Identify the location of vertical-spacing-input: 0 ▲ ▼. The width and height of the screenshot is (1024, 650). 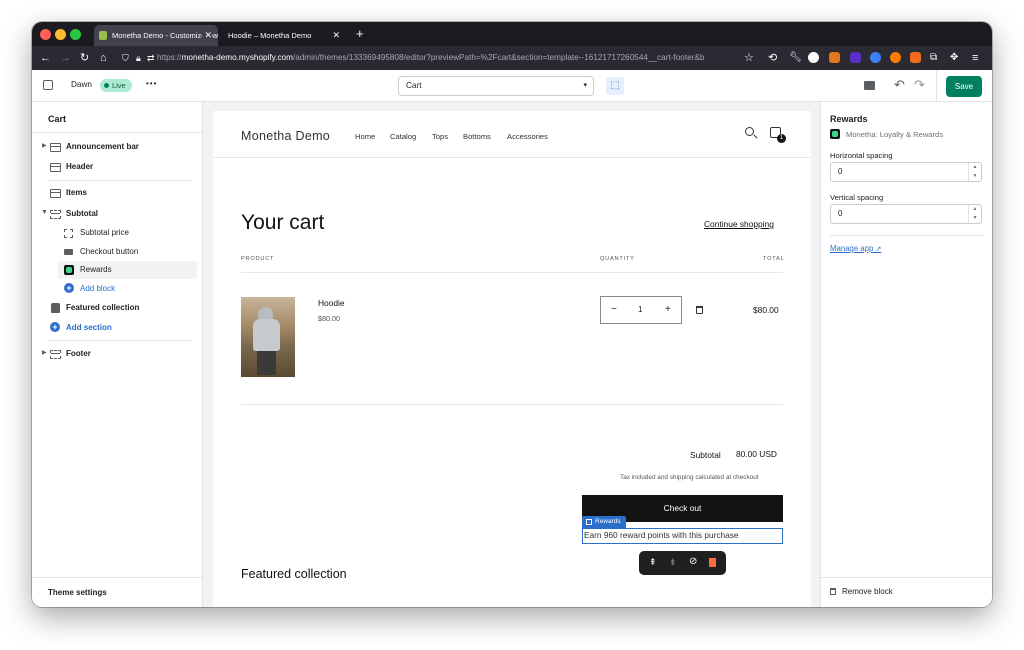
(906, 214).